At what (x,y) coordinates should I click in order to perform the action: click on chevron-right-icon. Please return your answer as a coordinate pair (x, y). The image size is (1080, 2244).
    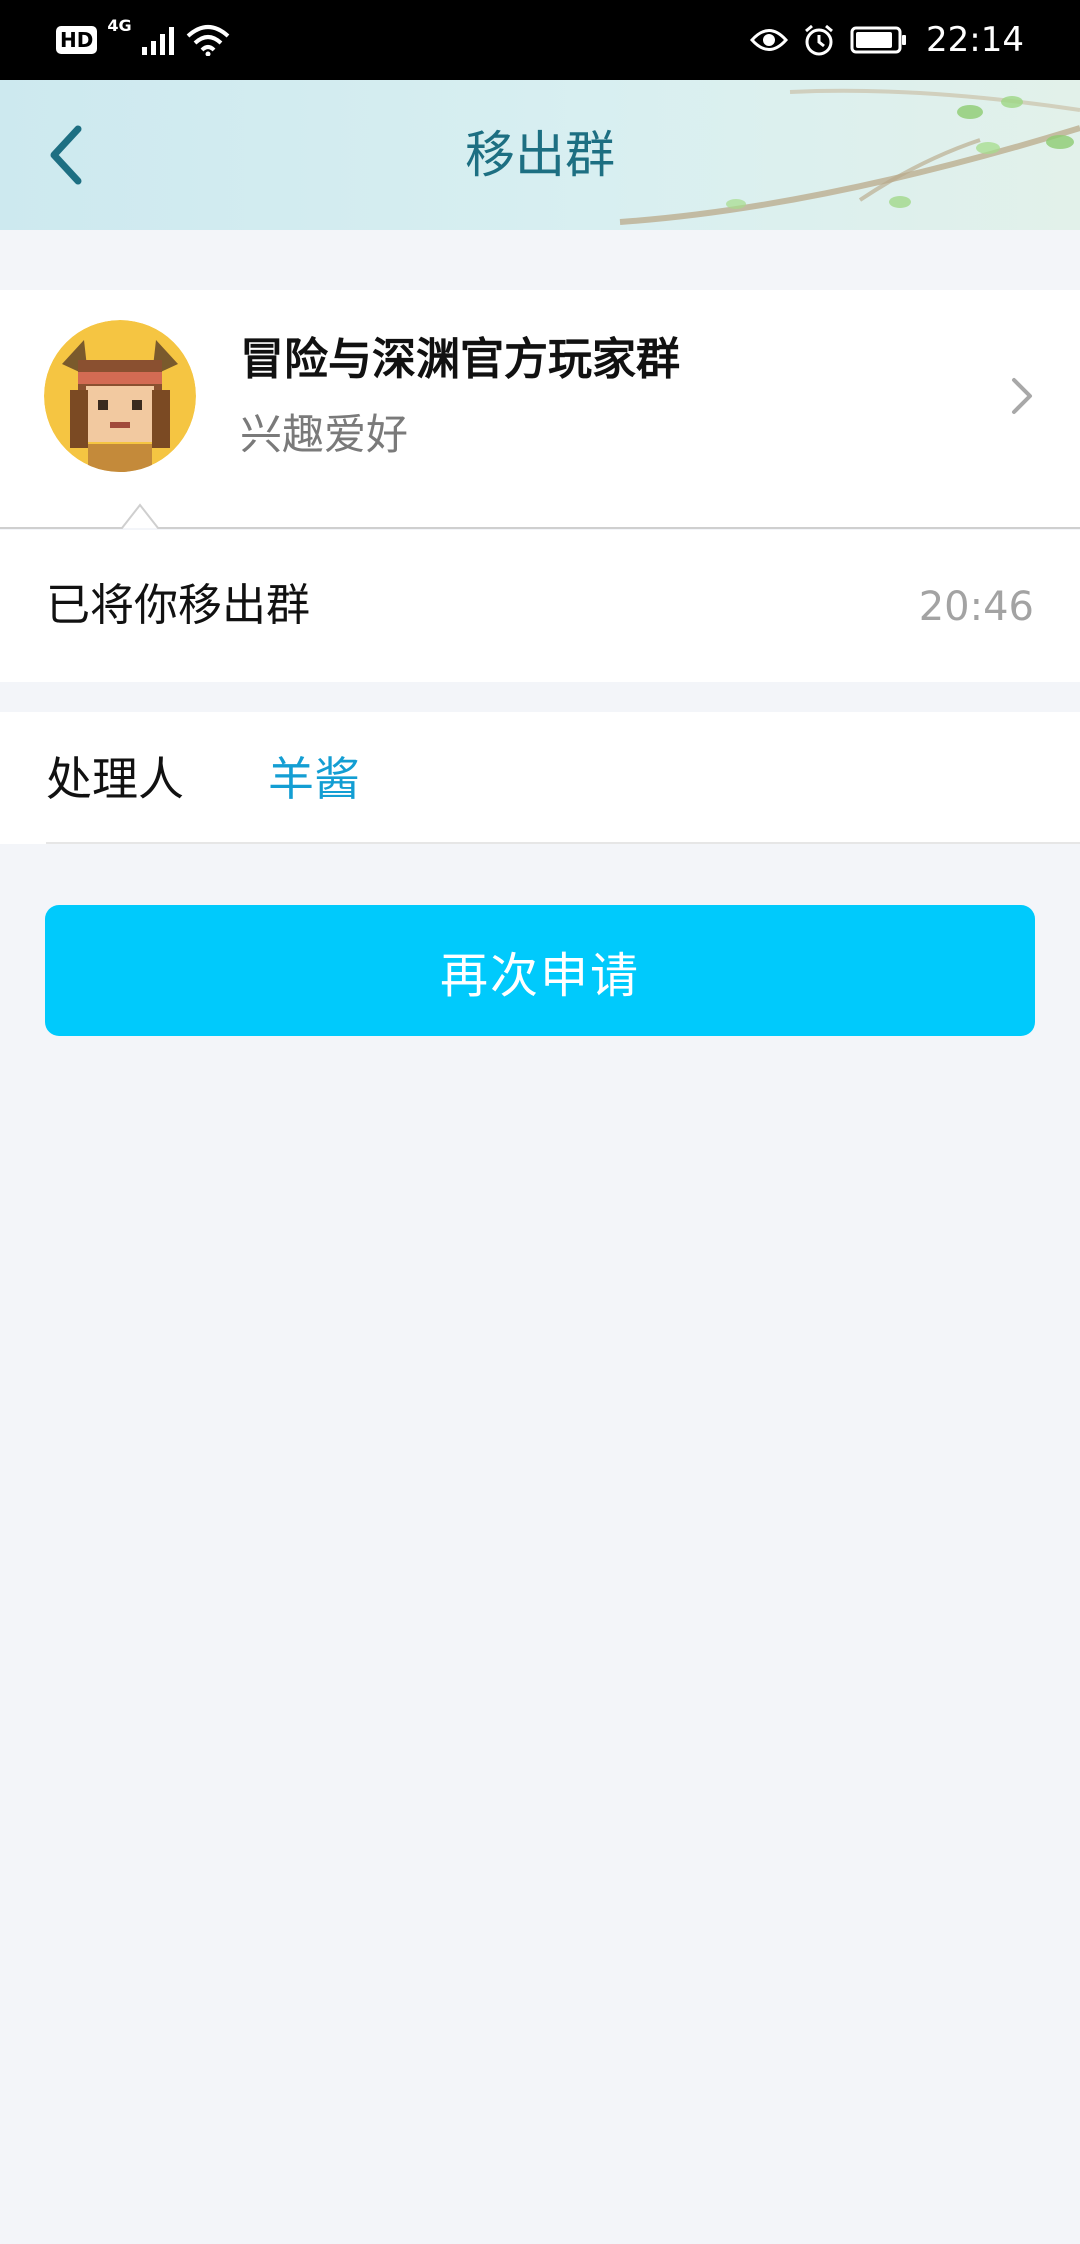
    Looking at the image, I should click on (1022, 396).